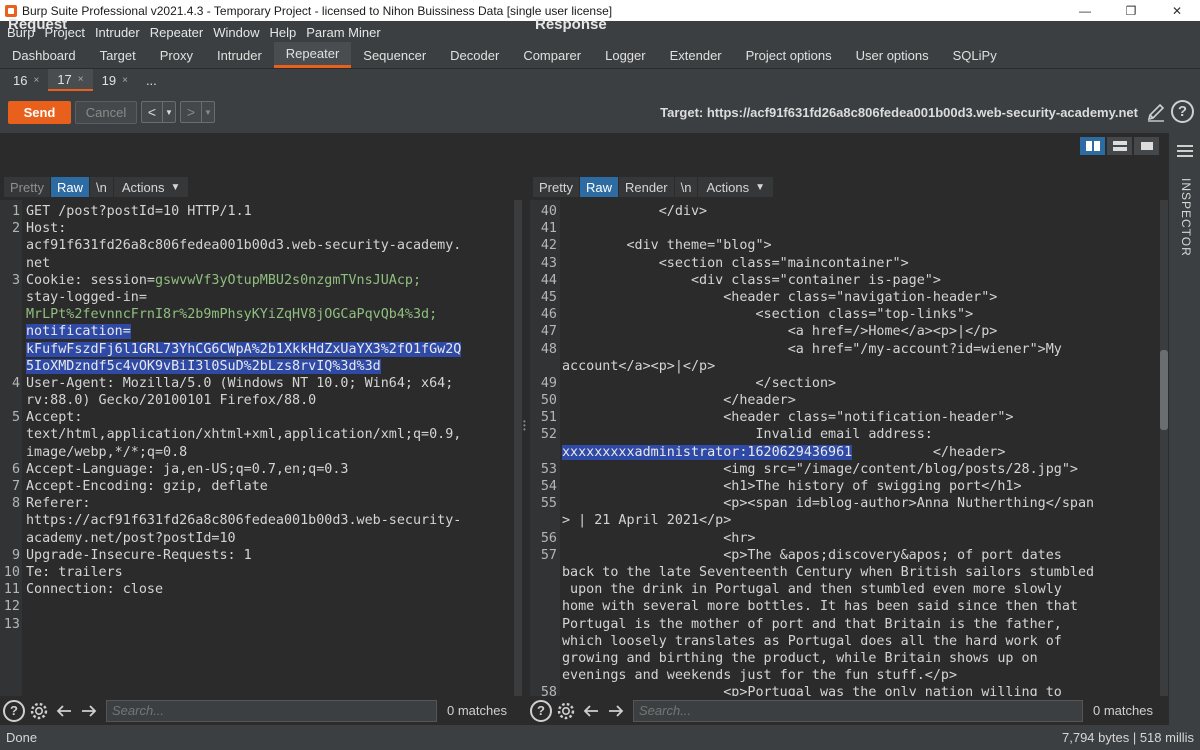 Image resolution: width=1200 pixels, height=750 pixels. Describe the element at coordinates (243, 331) in the screenshot. I see `code-line: notification=` at that location.